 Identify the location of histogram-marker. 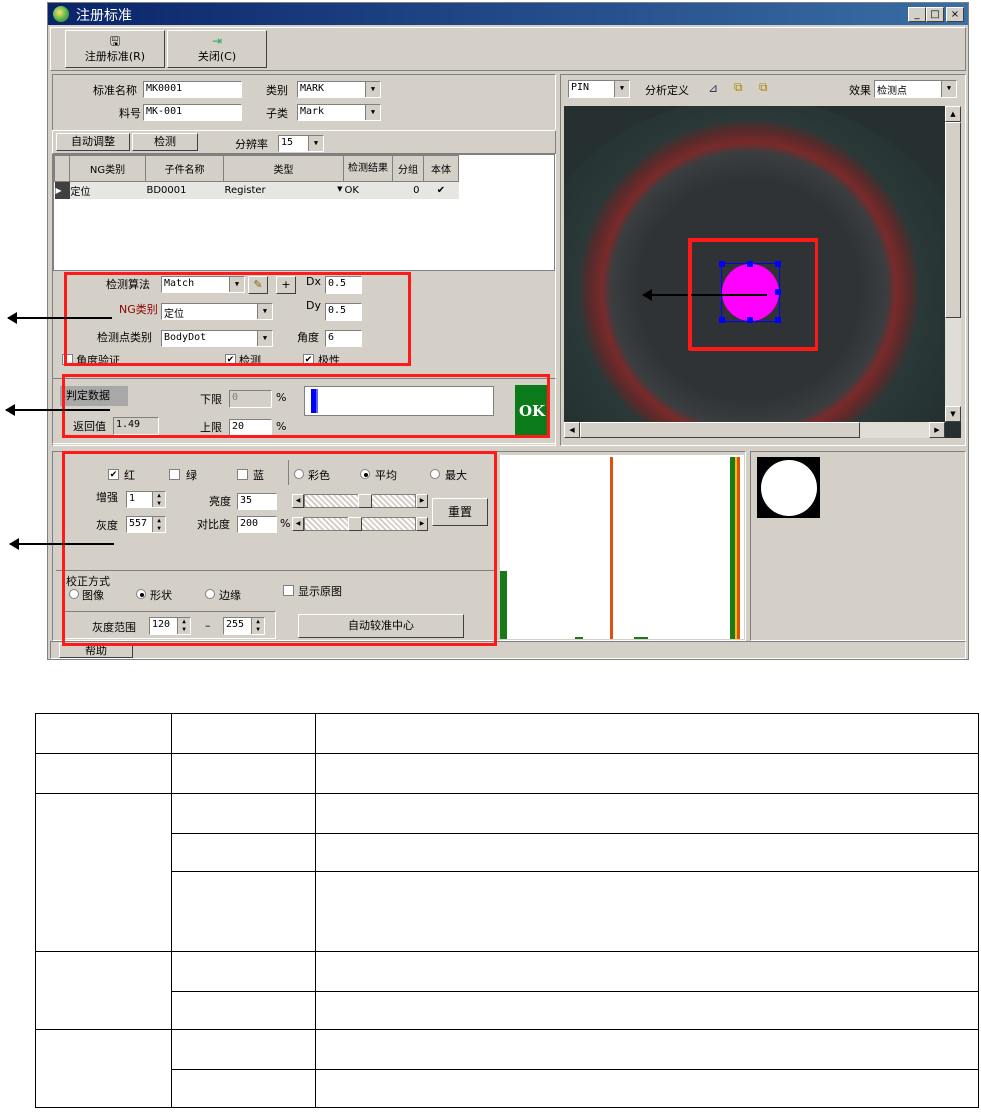
(611, 548).